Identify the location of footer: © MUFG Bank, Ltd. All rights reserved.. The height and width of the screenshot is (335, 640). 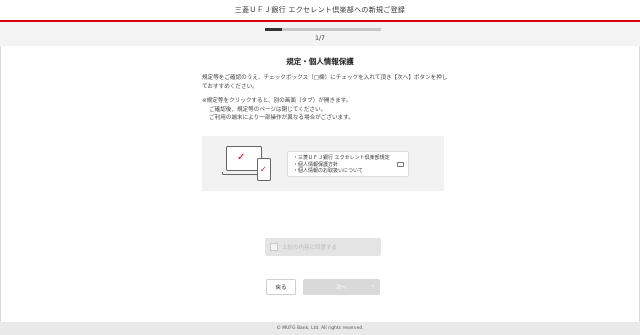
(320, 328).